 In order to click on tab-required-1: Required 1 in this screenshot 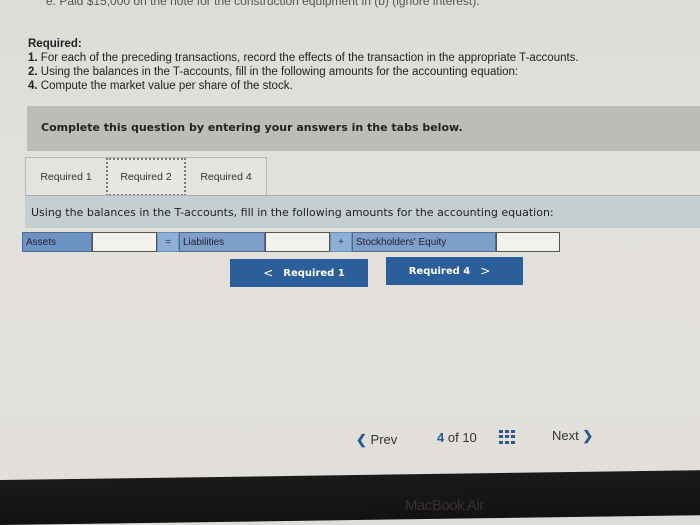, I will do `click(66, 177)`.